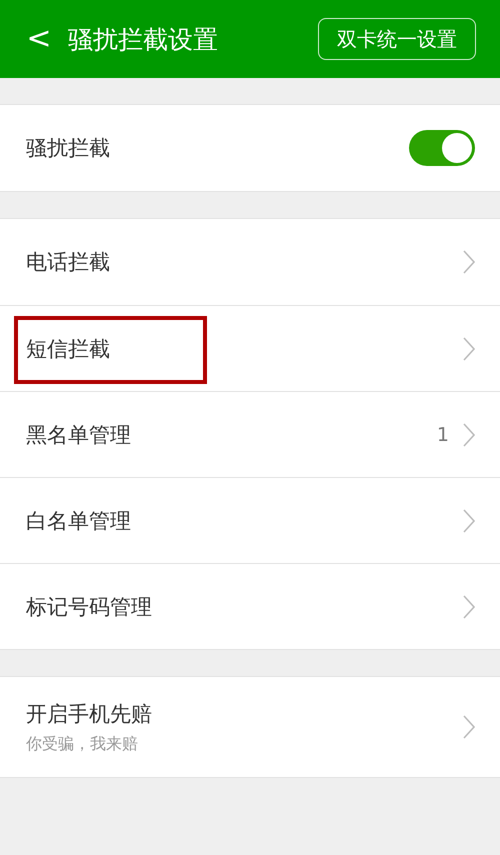  What do you see at coordinates (68, 148) in the screenshot?
I see `setting-label: 骚扰拦截` at bounding box center [68, 148].